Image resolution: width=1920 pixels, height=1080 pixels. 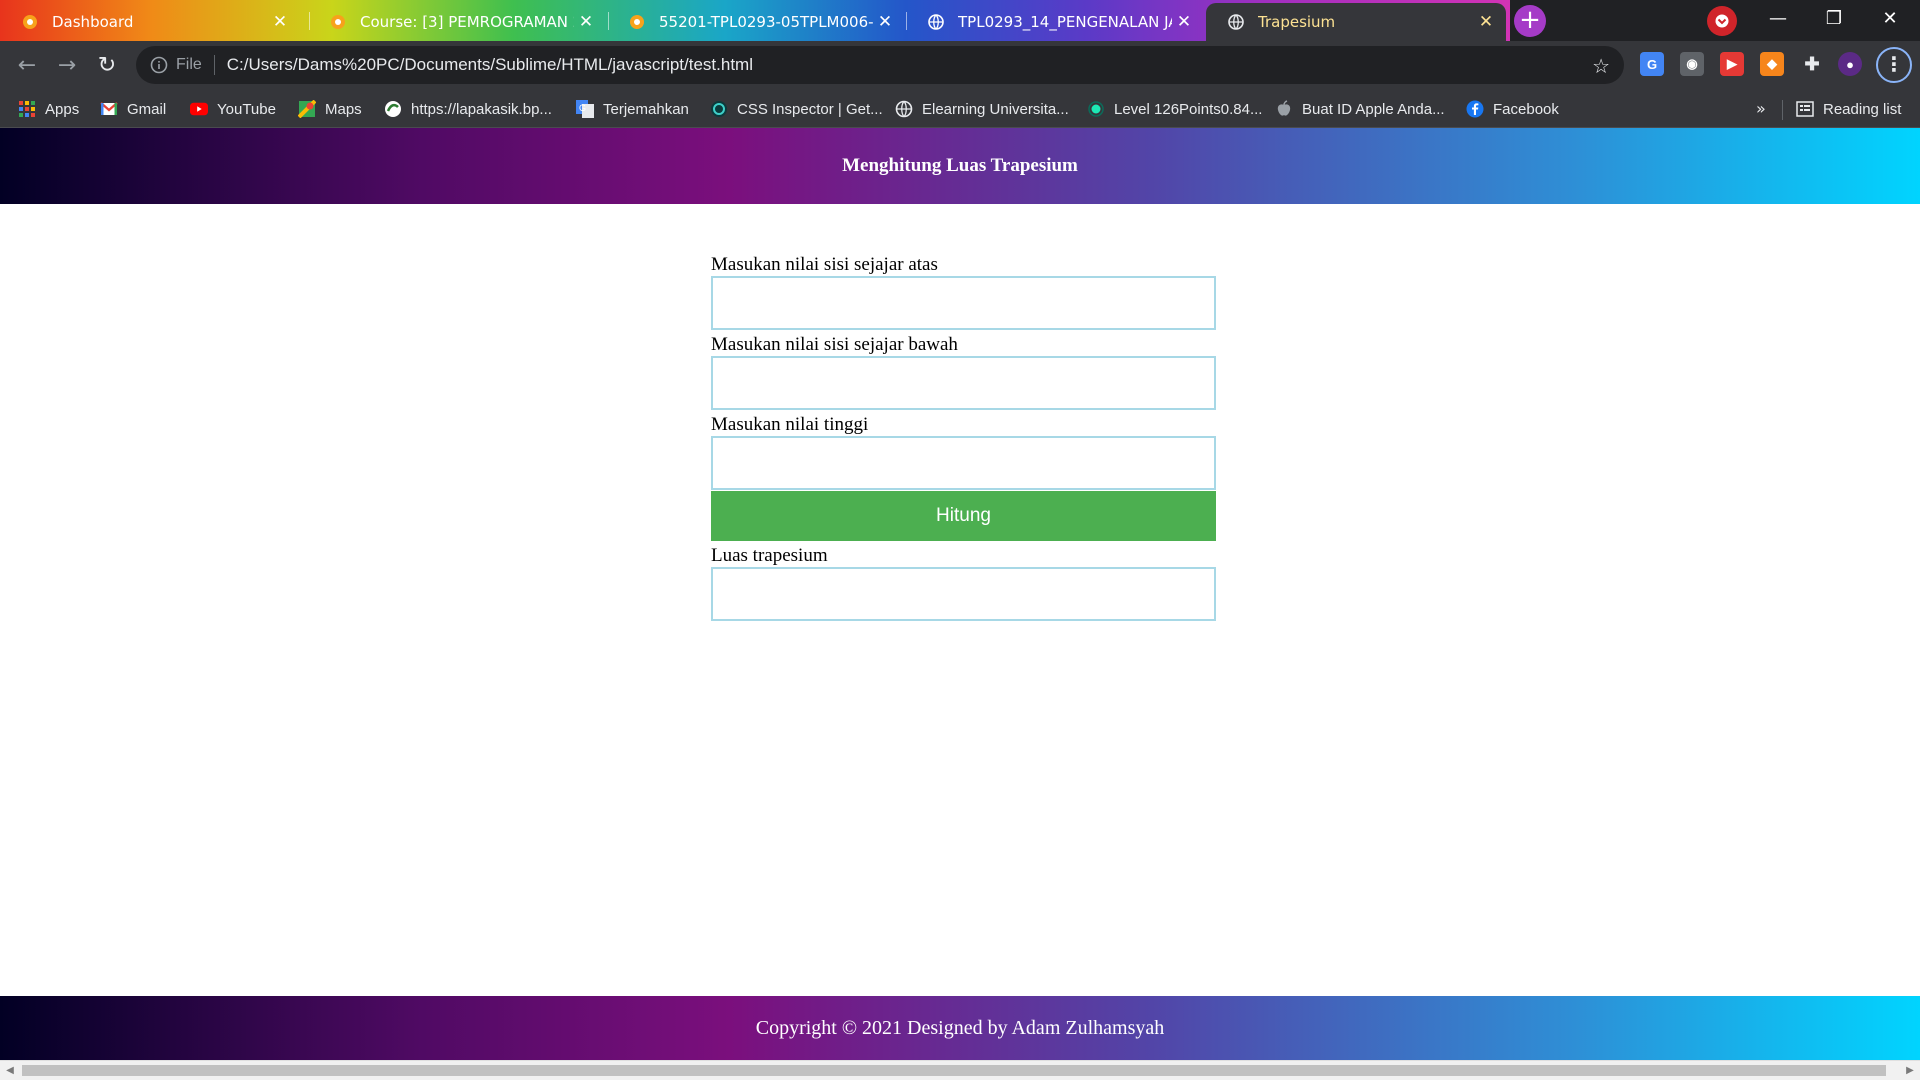 What do you see at coordinates (67, 66) in the screenshot?
I see `forward-icon: →` at bounding box center [67, 66].